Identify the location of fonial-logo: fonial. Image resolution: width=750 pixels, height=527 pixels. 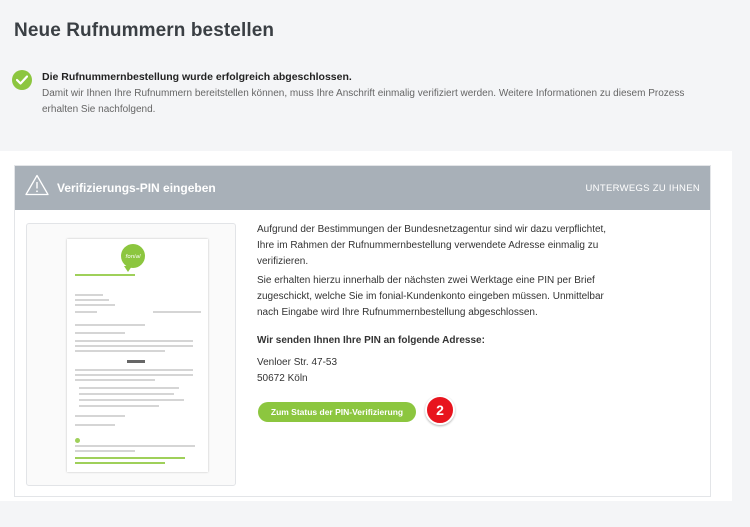
(133, 258).